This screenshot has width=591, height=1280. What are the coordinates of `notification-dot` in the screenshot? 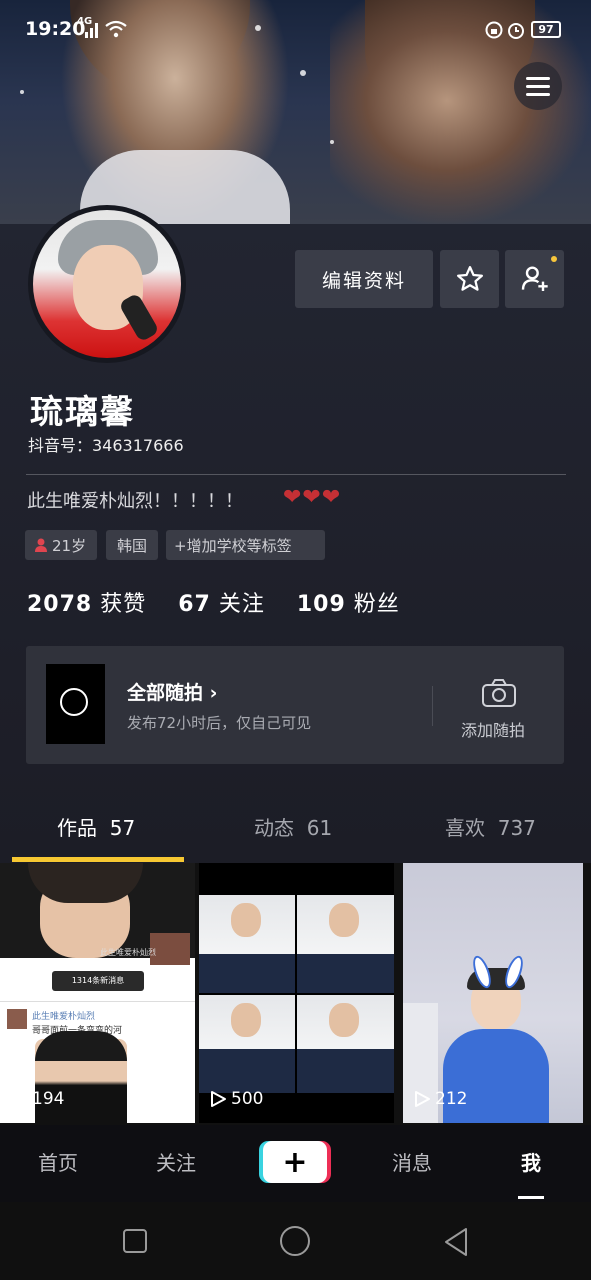 It's located at (554, 259).